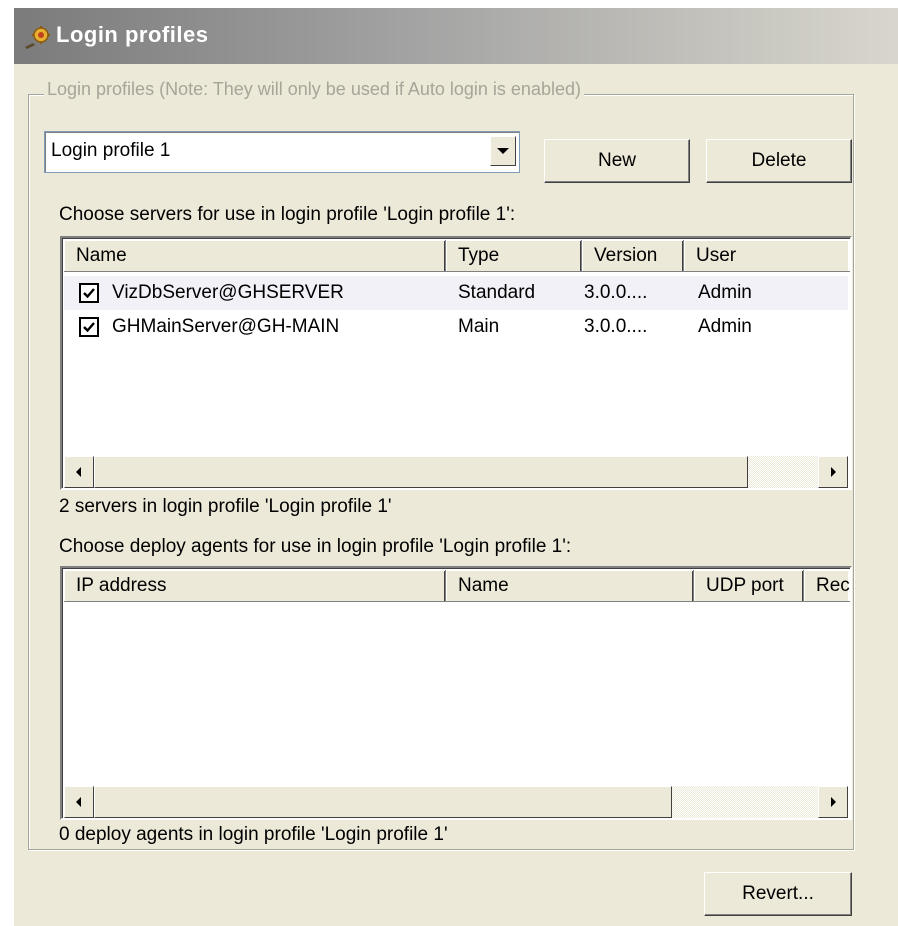  What do you see at coordinates (132, 34) in the screenshot?
I see `panel-title: Login profiles` at bounding box center [132, 34].